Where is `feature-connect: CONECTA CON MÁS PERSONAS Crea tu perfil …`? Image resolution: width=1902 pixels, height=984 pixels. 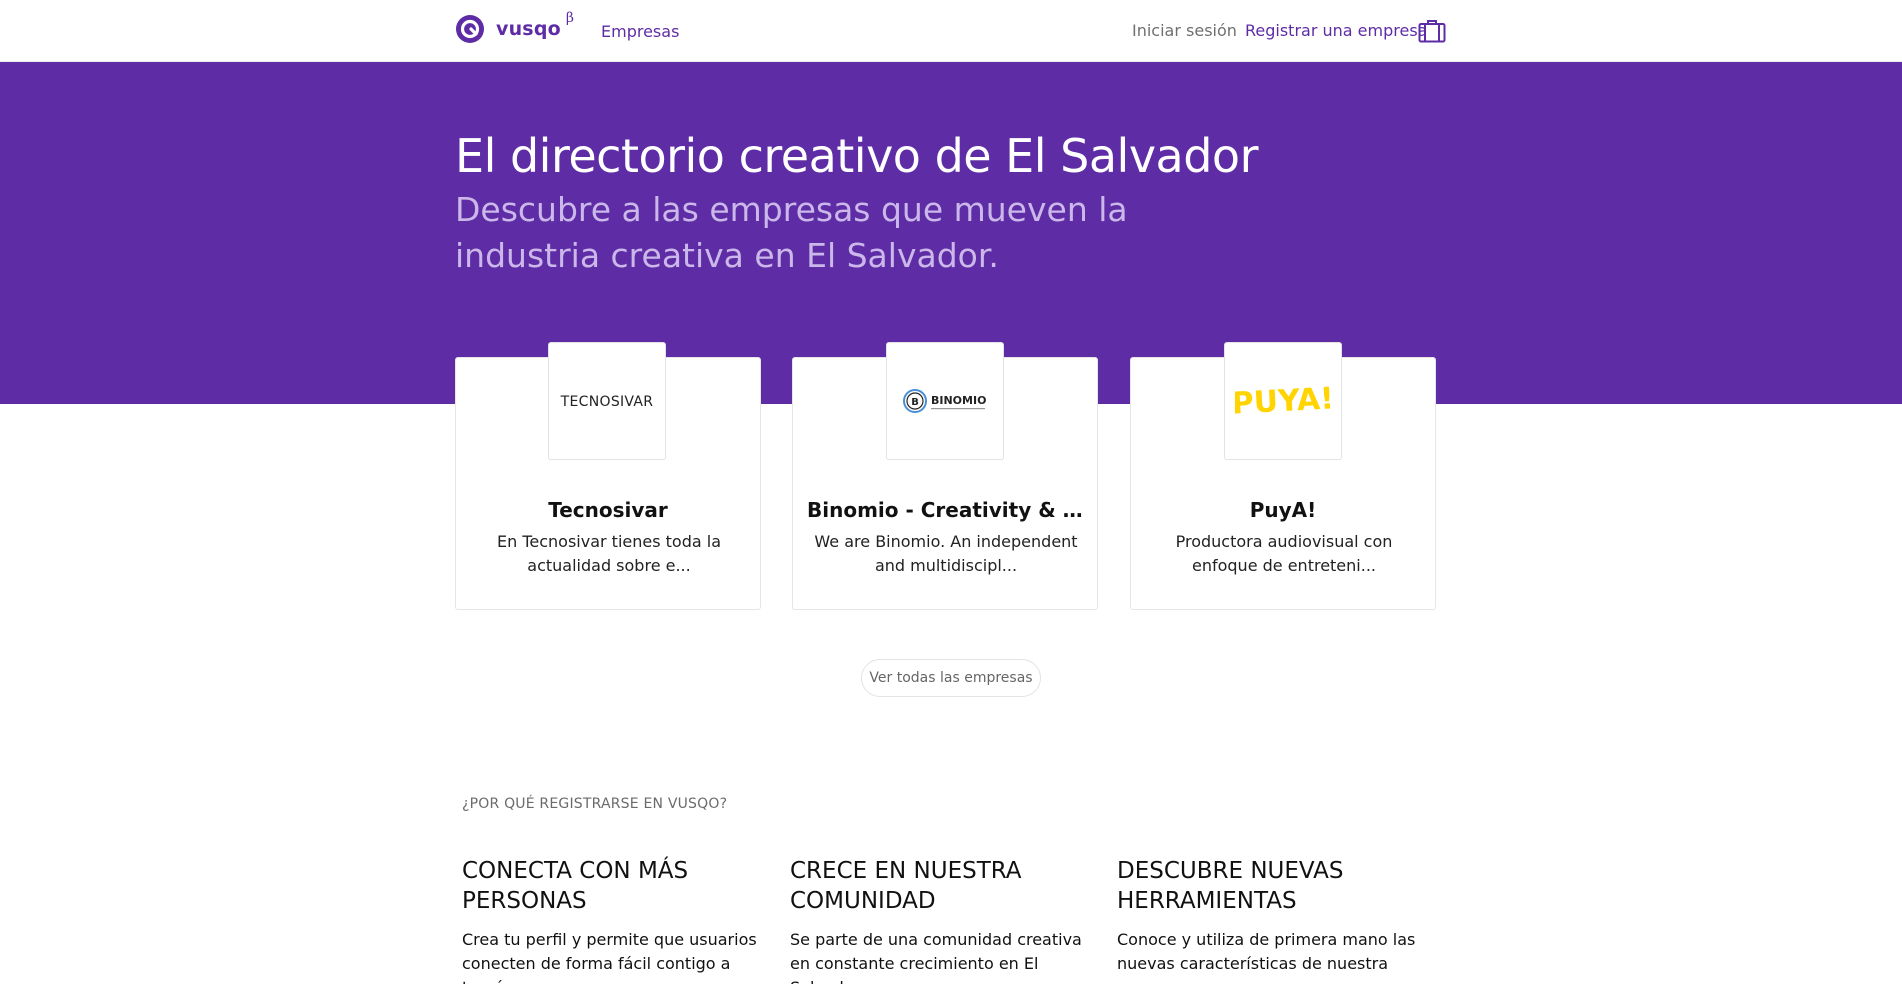 feature-connect: CONECTA CON MÁS PERSONAS Crea tu perfil … is located at coordinates (612, 920).